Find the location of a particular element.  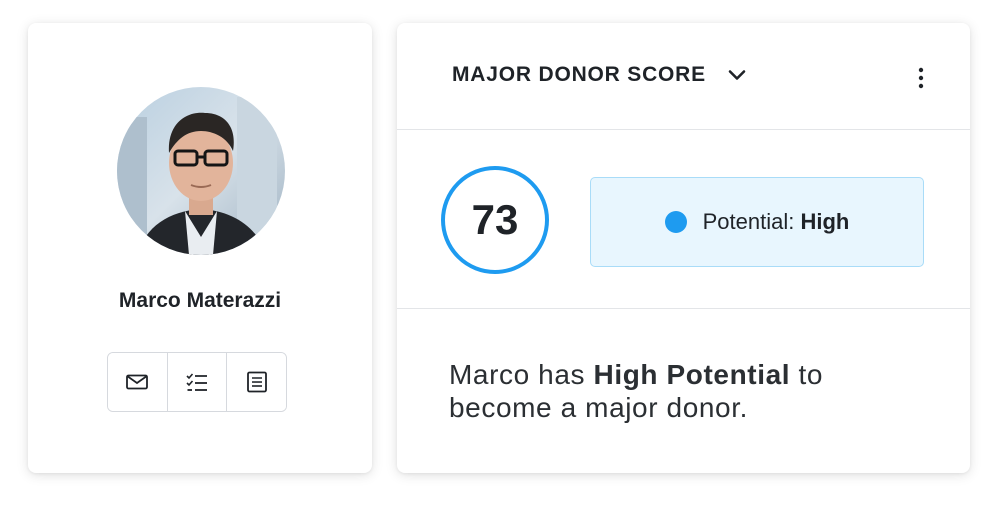

notes-button is located at coordinates (256, 382).